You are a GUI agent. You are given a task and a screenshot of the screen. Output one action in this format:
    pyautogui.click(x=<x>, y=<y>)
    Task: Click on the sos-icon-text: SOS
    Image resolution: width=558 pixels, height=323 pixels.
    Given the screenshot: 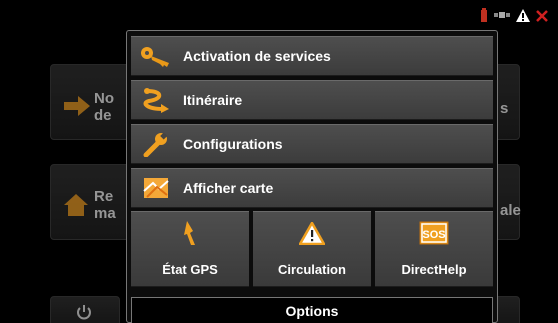 What is the action you would take?
    pyautogui.click(x=433, y=235)
    